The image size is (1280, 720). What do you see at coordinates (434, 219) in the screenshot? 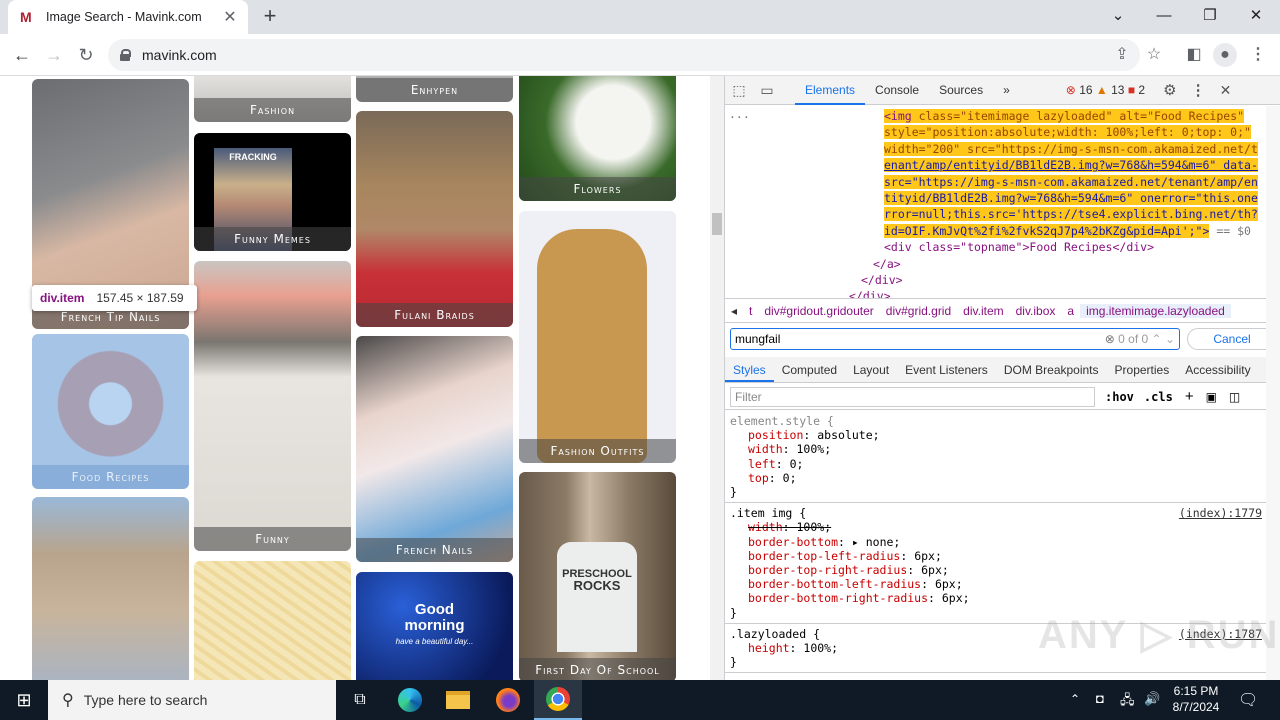
I see `card-fulani-braids: Fulani Braids` at bounding box center [434, 219].